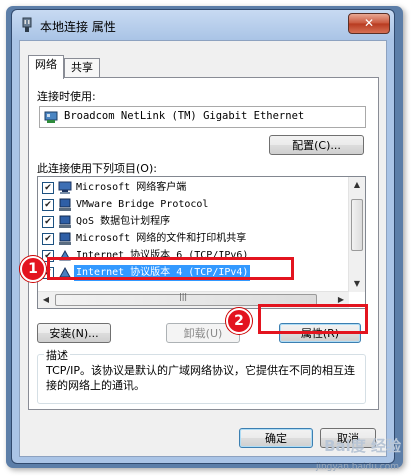  Describe the element at coordinates (313, 319) in the screenshot. I see `highlight-properties-button` at that location.